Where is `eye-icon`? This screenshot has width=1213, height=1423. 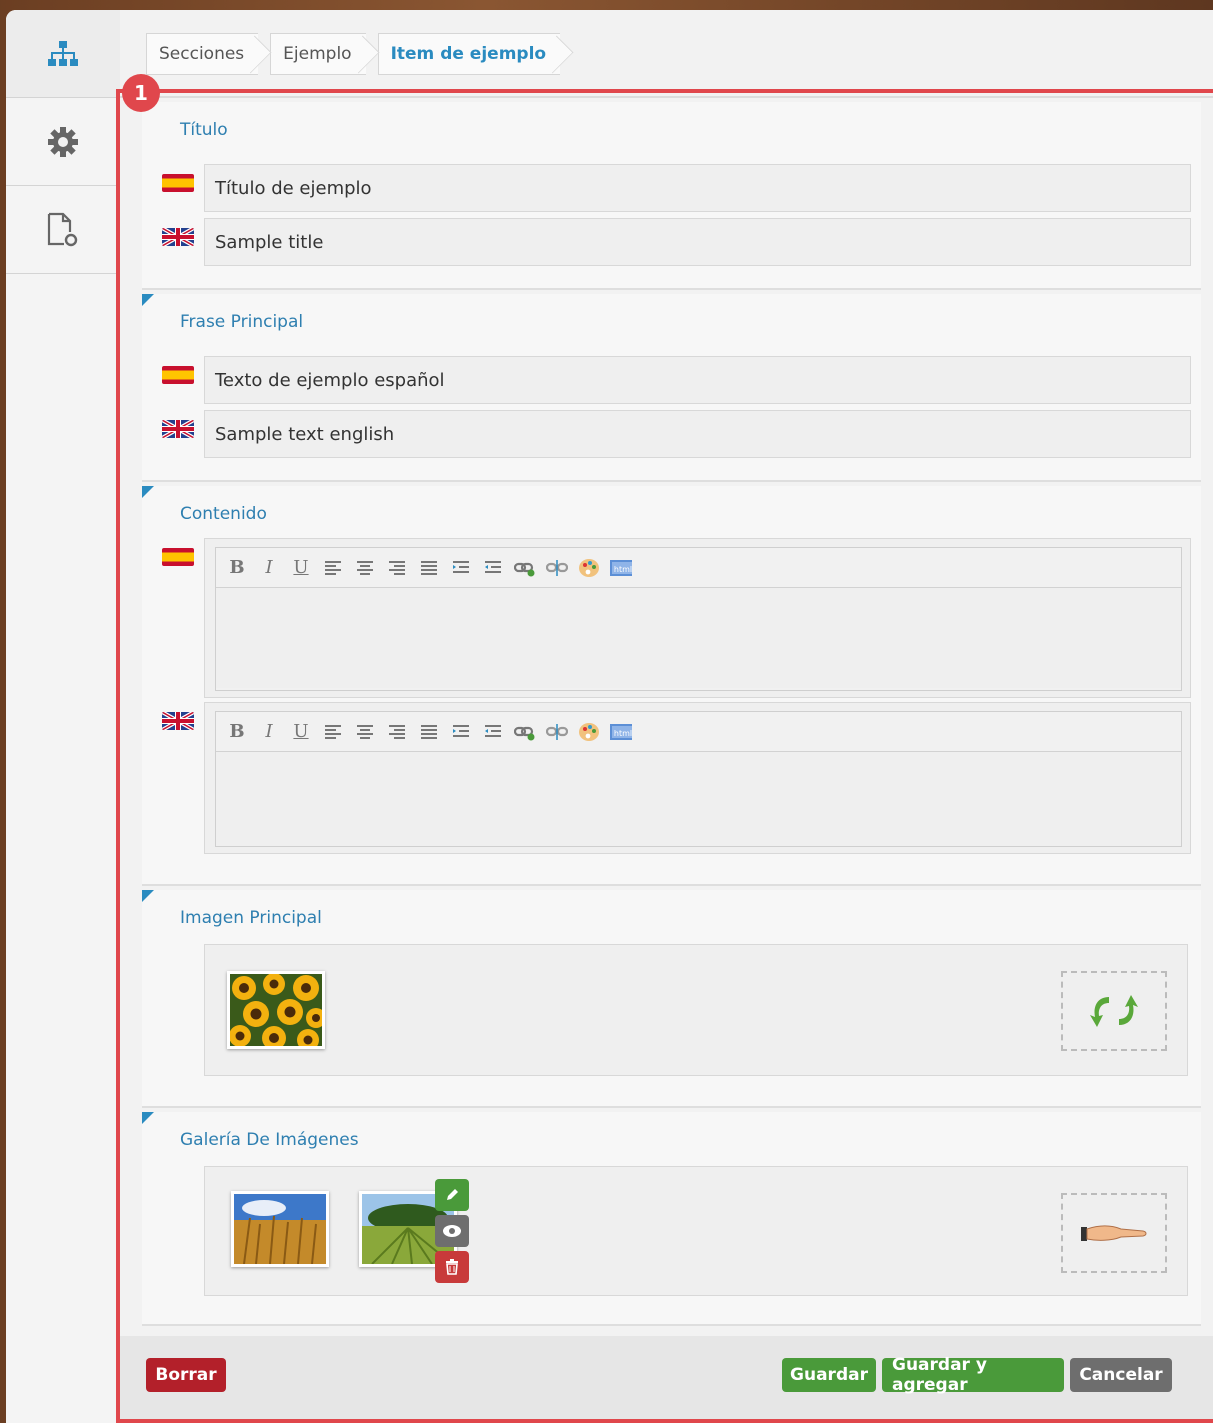
eye-icon is located at coordinates (452, 1231).